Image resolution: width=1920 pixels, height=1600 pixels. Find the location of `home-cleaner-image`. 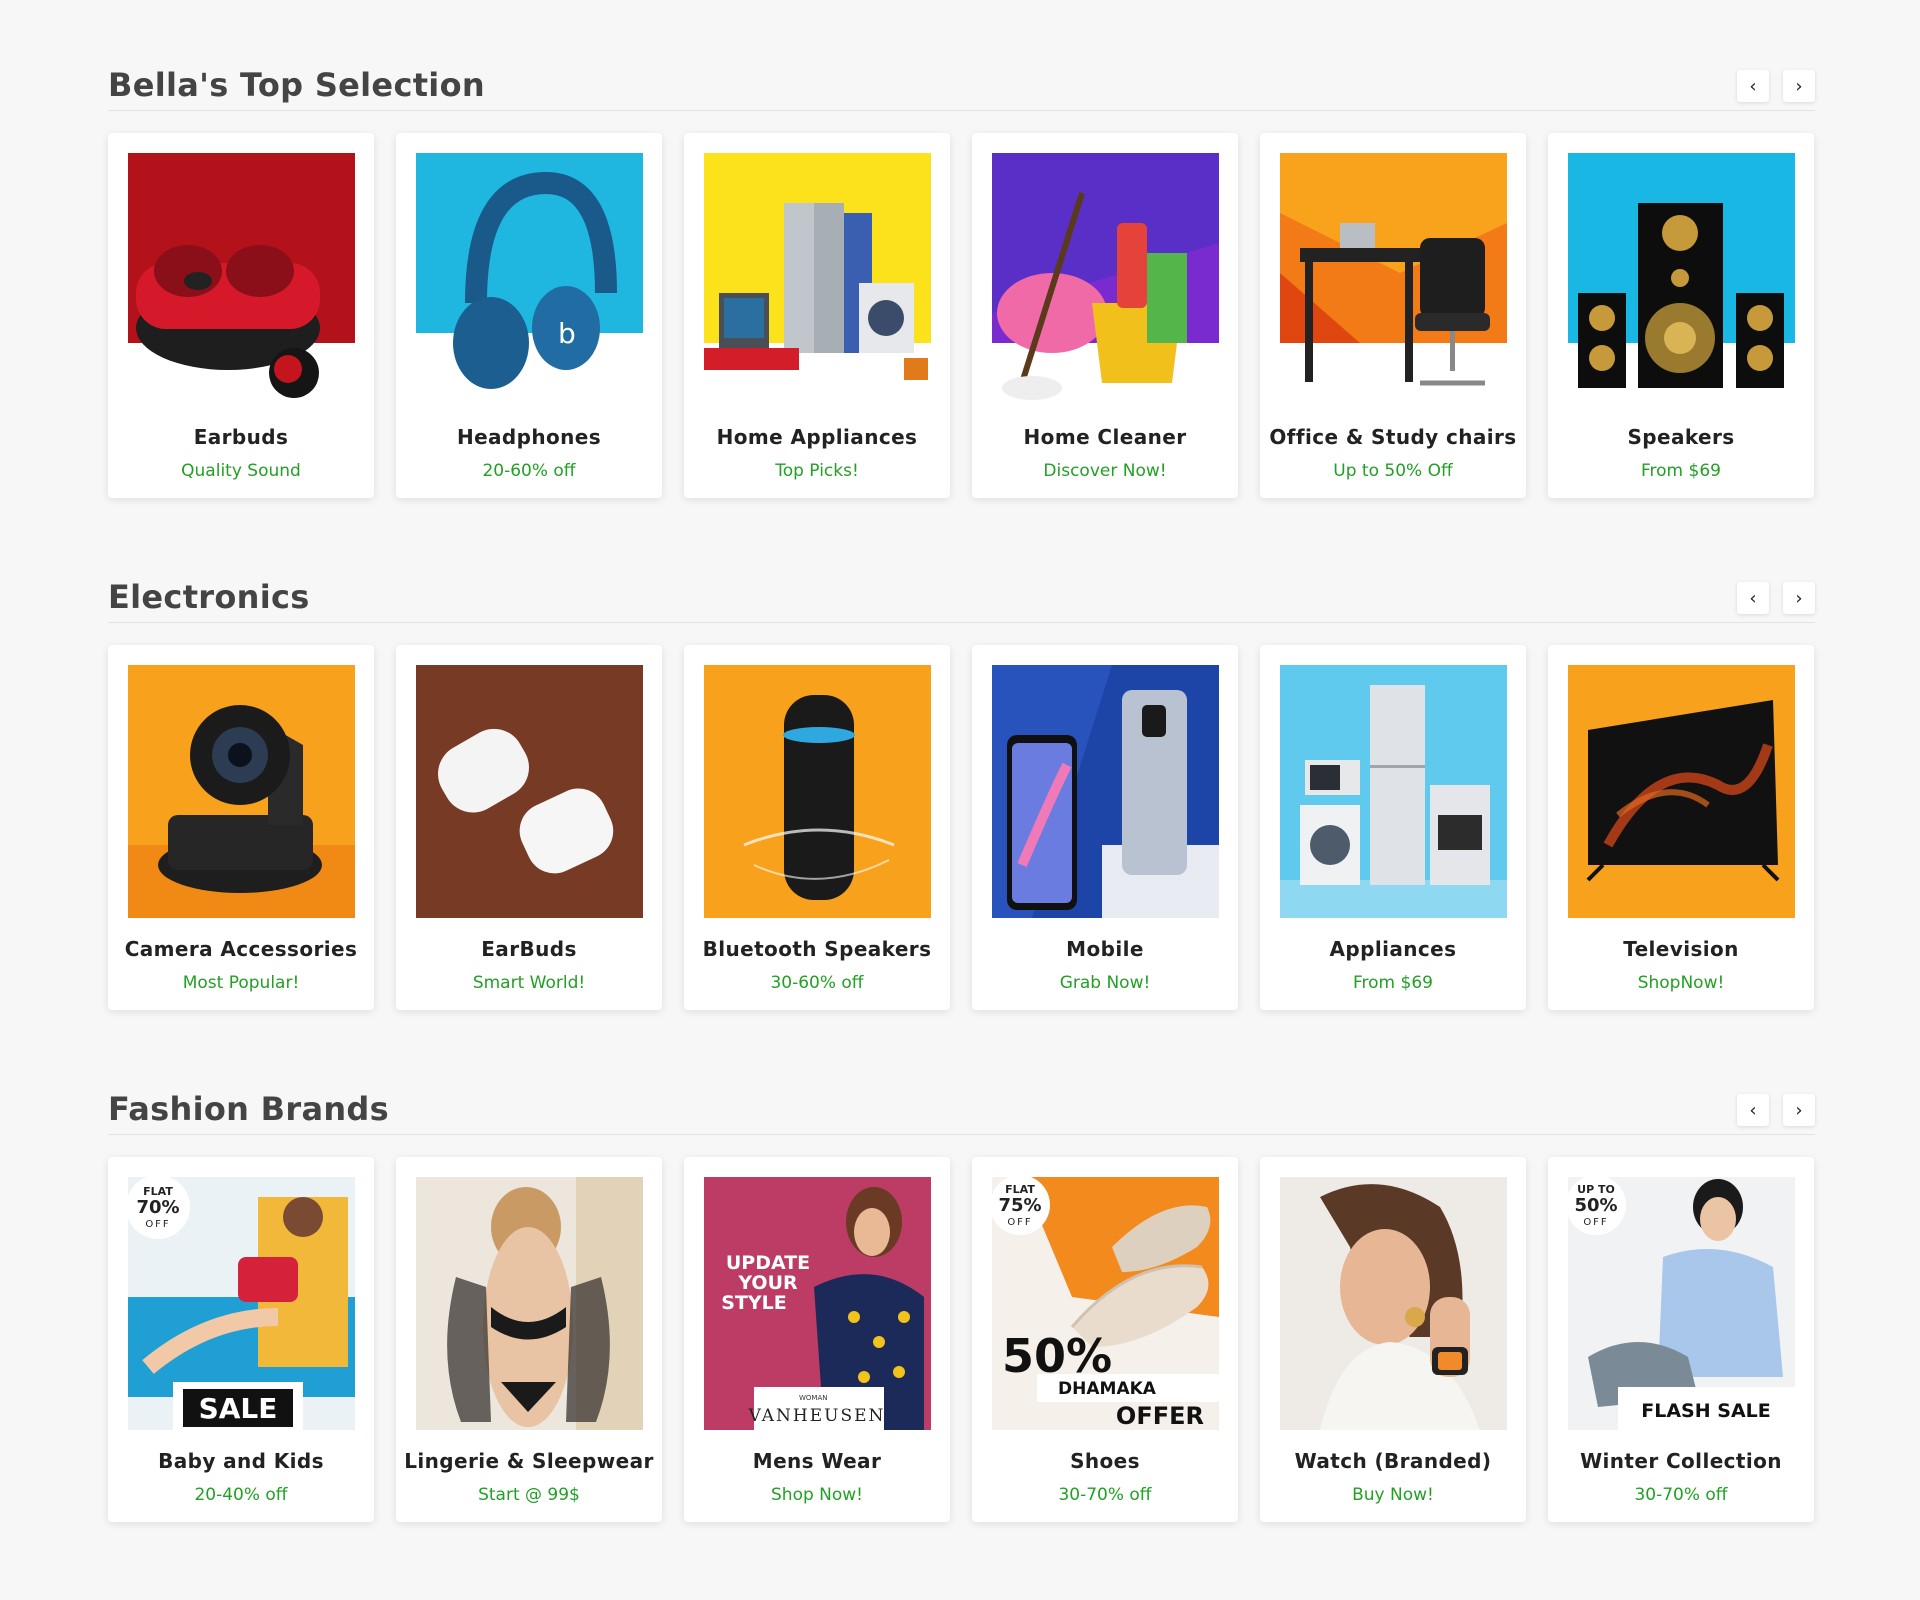

home-cleaner-image is located at coordinates (1105, 279).